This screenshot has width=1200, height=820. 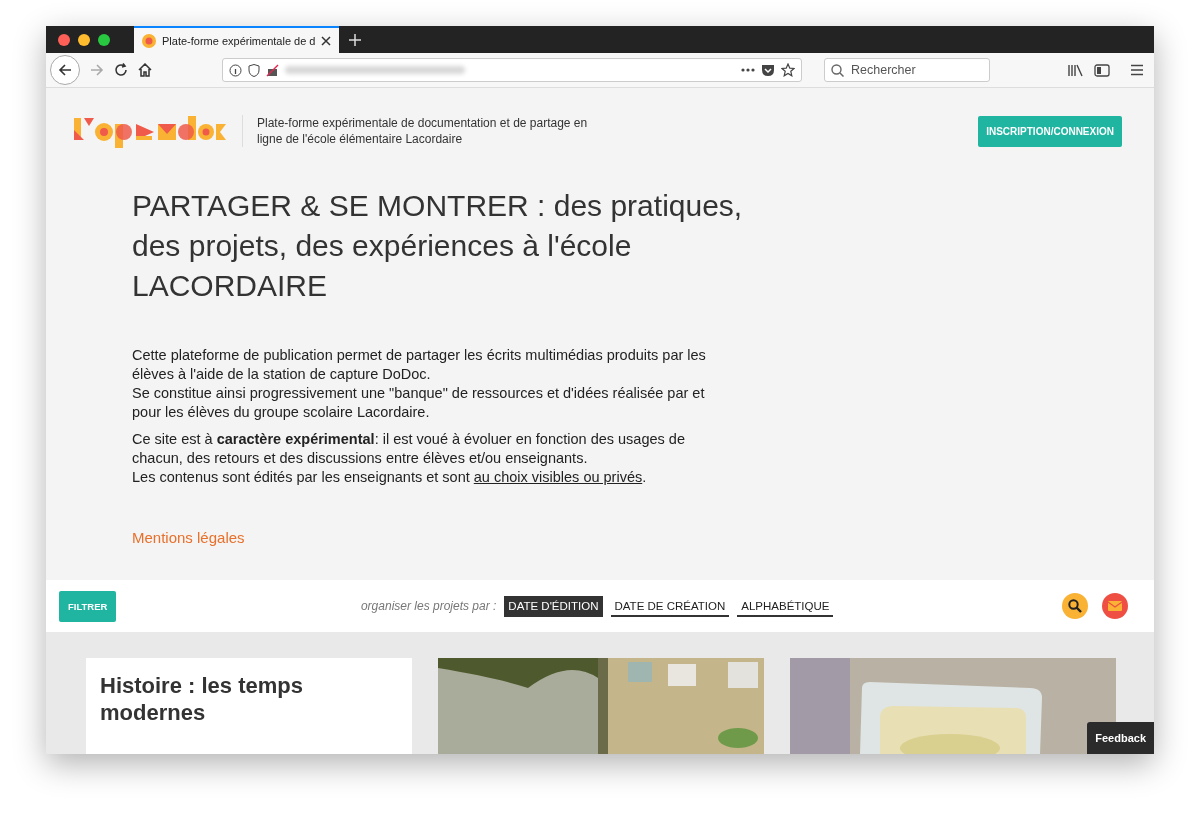 What do you see at coordinates (149, 40) in the screenshot?
I see `favicon-icon` at bounding box center [149, 40].